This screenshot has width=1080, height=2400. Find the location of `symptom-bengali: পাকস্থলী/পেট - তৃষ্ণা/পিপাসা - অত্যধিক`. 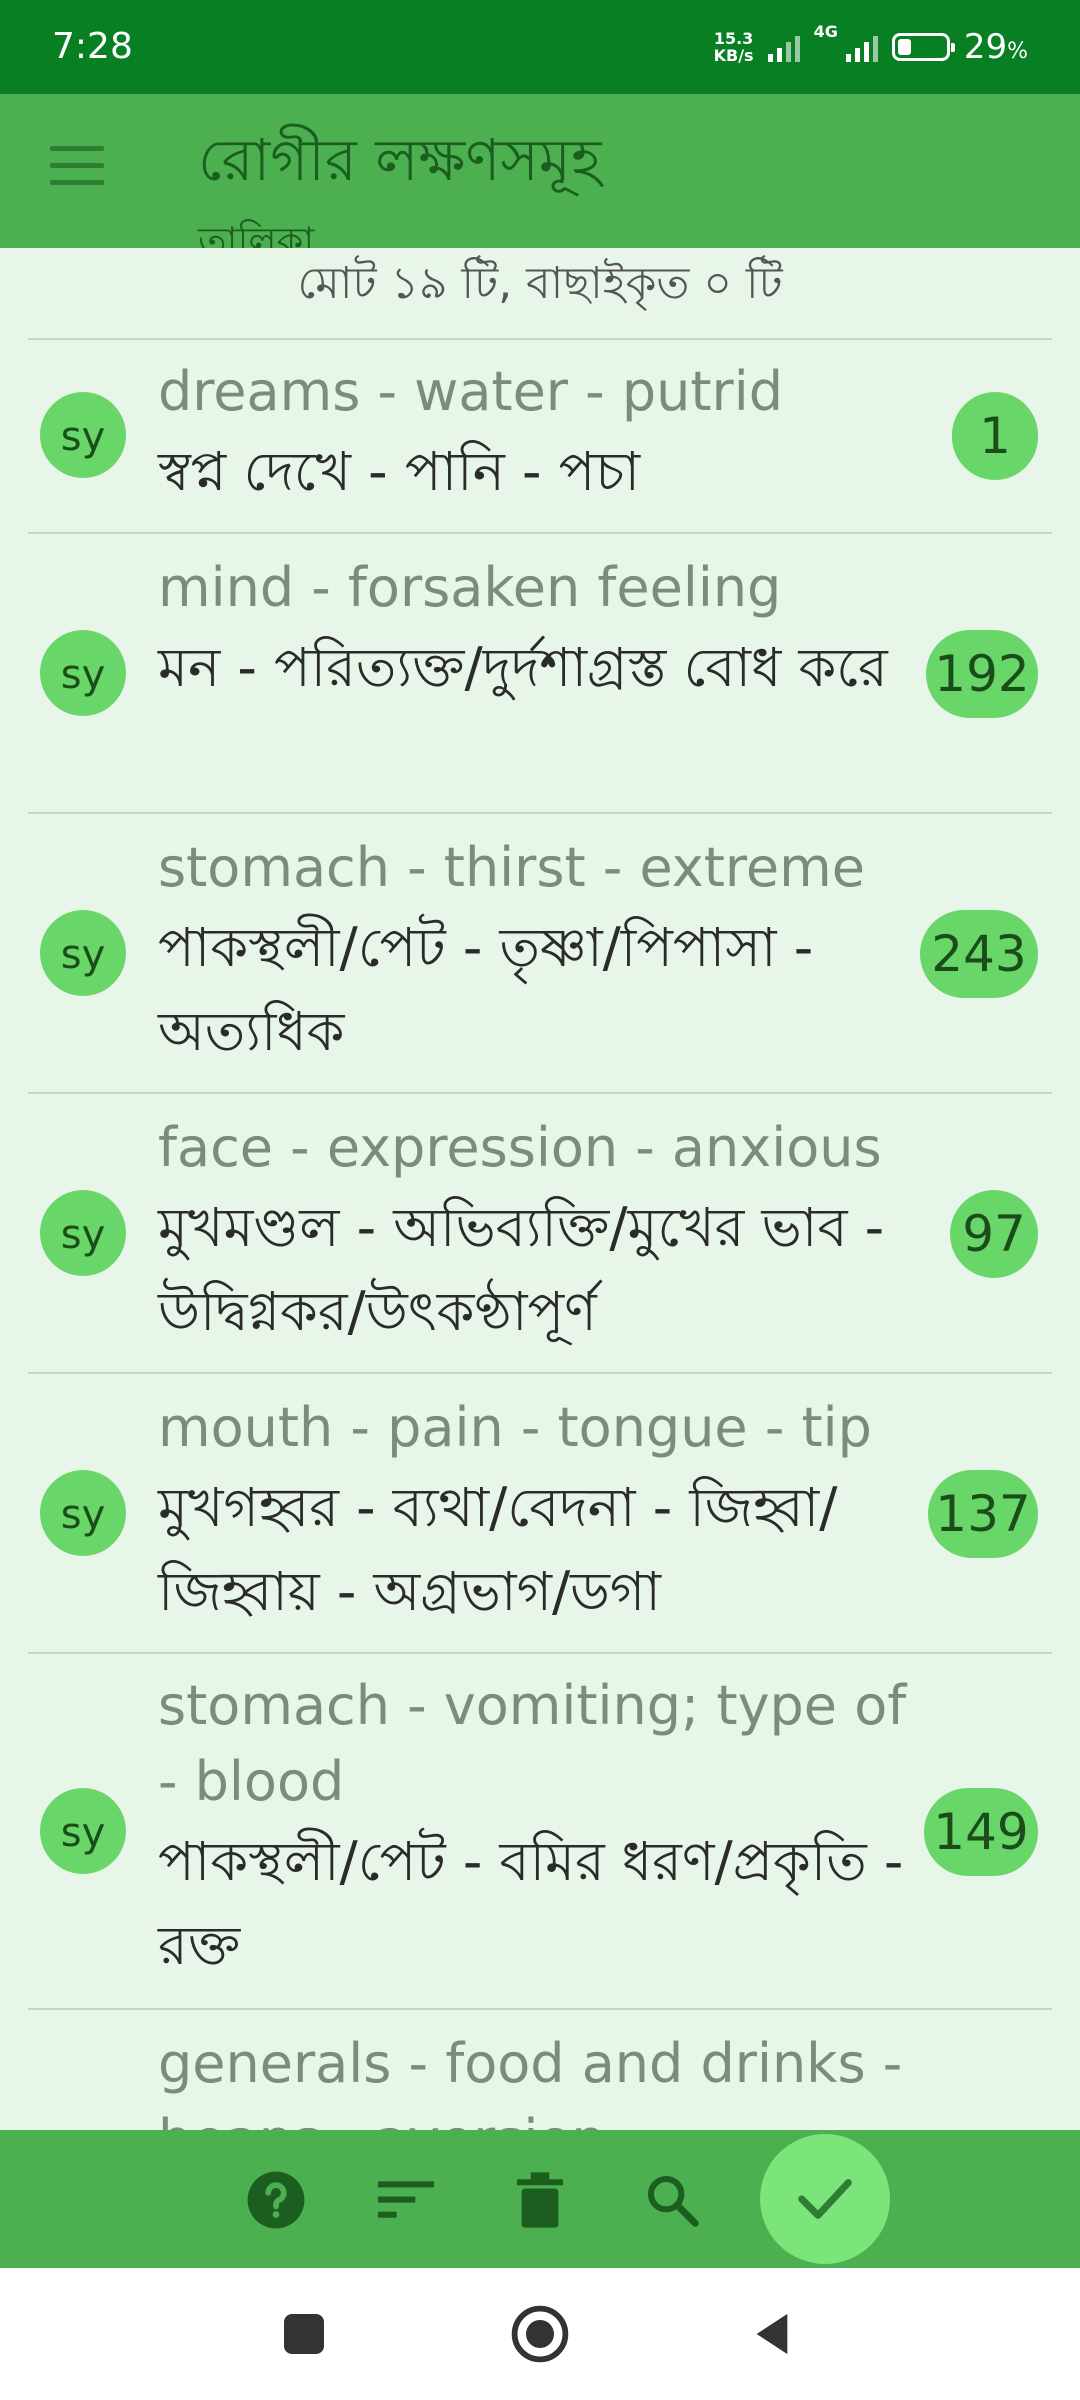

symptom-bengali: পাকস্থলী/পেট - তৃষ্ণা/পিপাসা - অত্যধিক is located at coordinates (486, 989).